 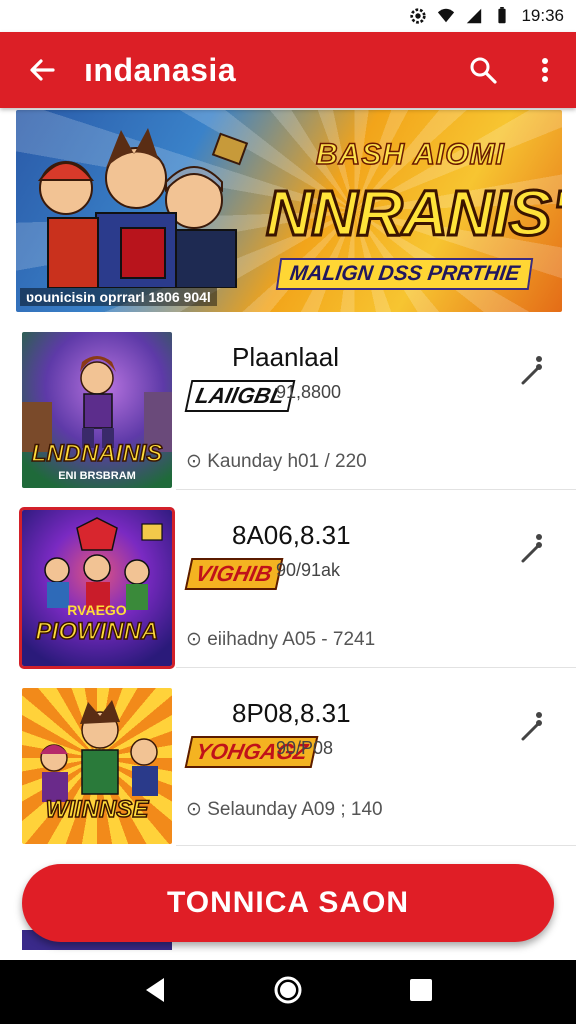 What do you see at coordinates (413, 213) in the screenshot?
I see `banner-headline: NNRANIS"` at bounding box center [413, 213].